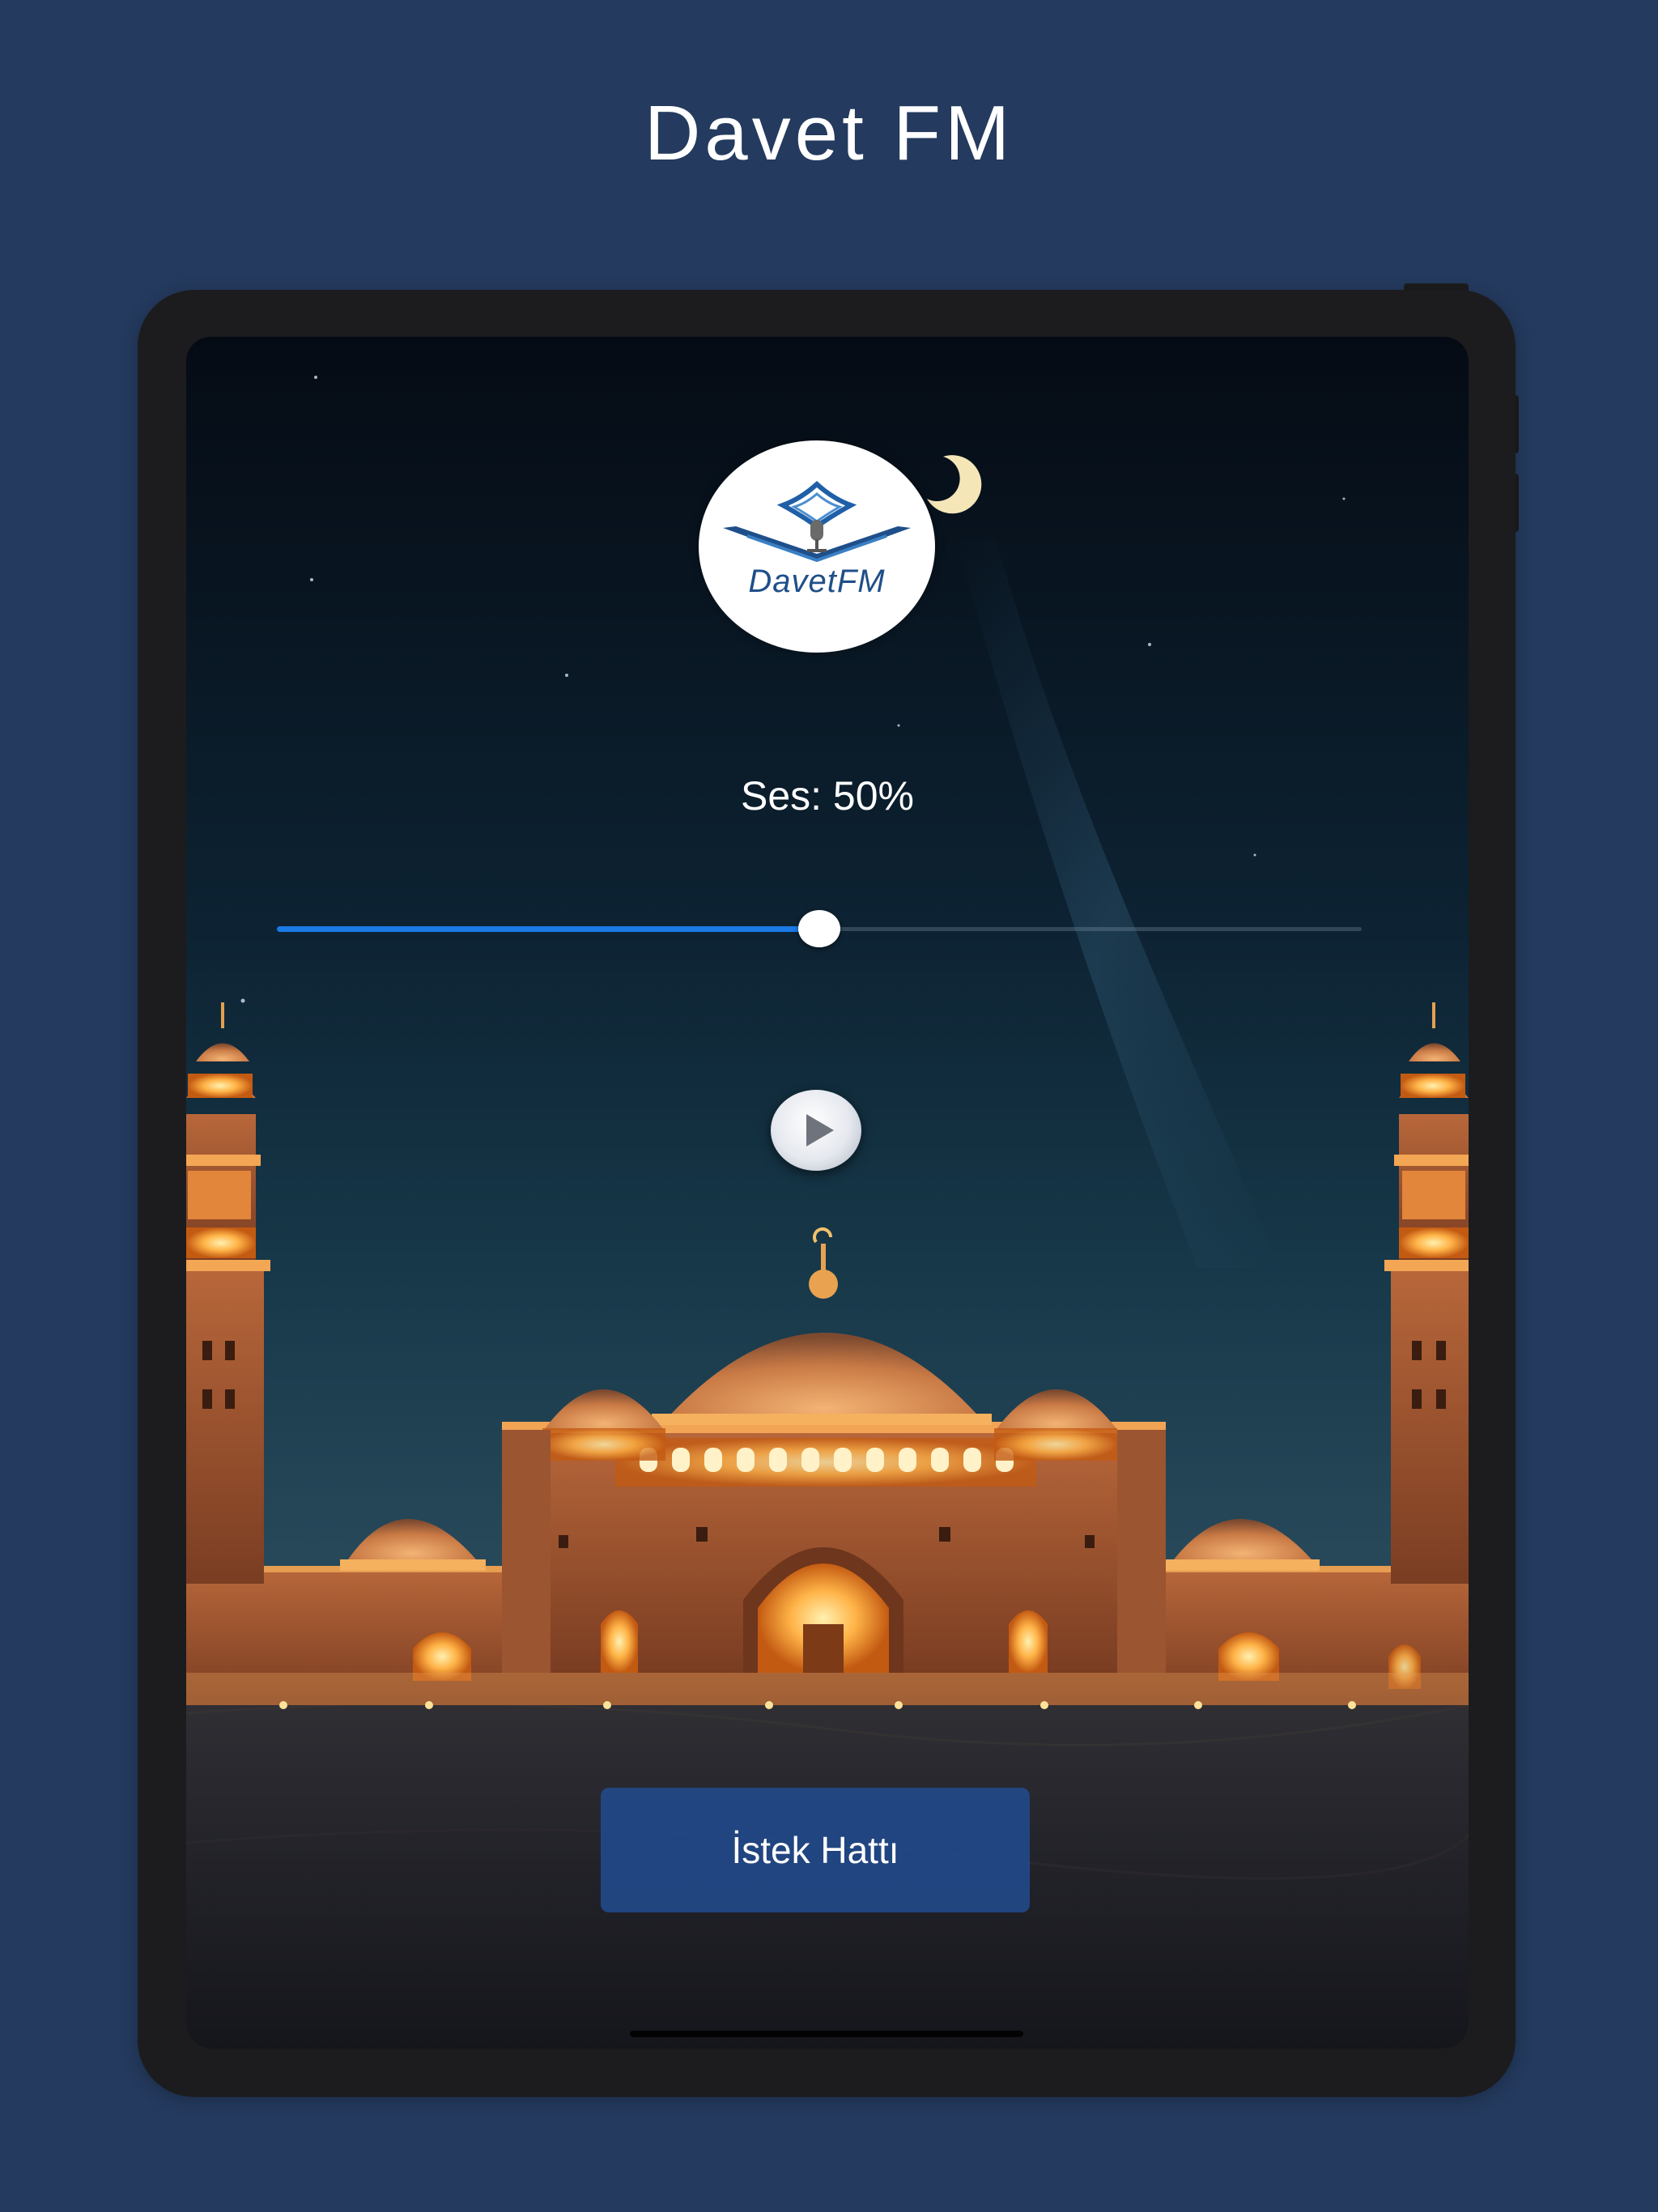  What do you see at coordinates (829, 134) in the screenshot?
I see `promo-title: Davet FM` at bounding box center [829, 134].